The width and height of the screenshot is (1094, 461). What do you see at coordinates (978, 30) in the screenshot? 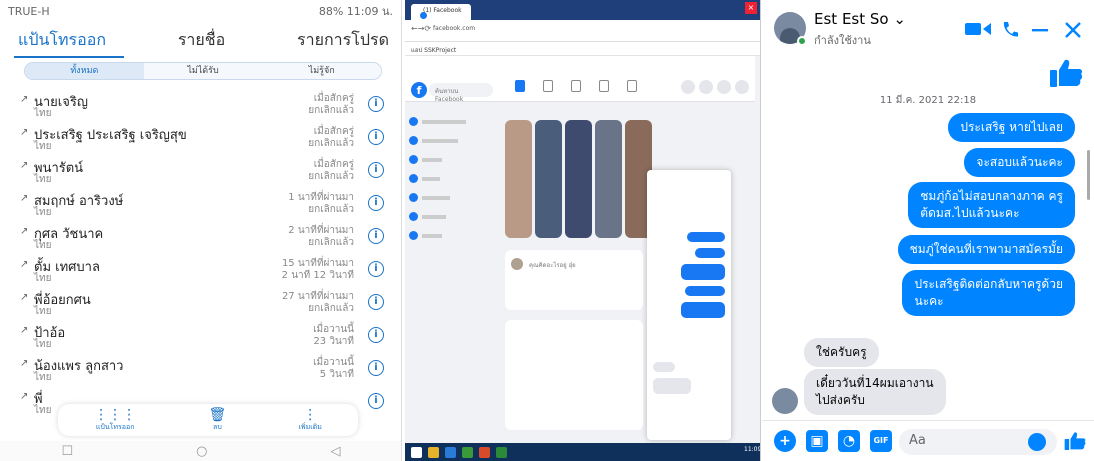
I see `video-call-icon` at bounding box center [978, 30].